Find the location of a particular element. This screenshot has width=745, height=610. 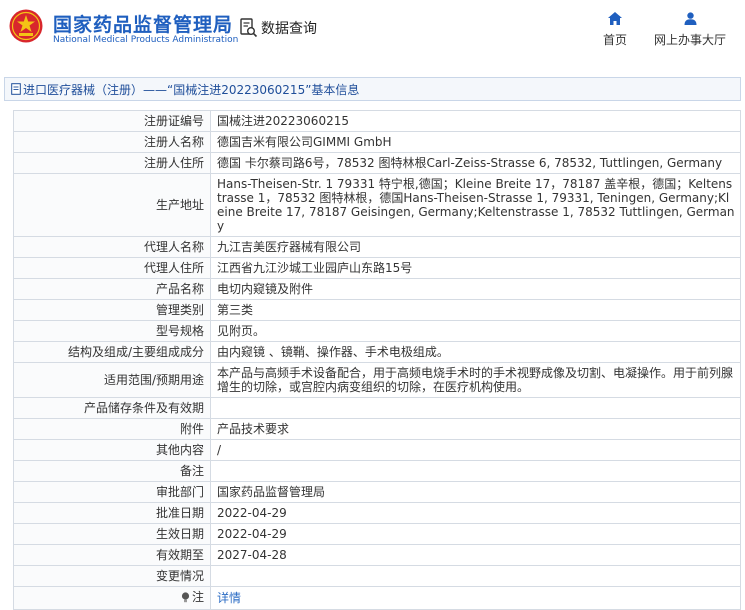

table-row: 结构及组成/主要组成成分 由内窥镜 、镜鞘、操作器、手术电极组成。 is located at coordinates (377, 352).